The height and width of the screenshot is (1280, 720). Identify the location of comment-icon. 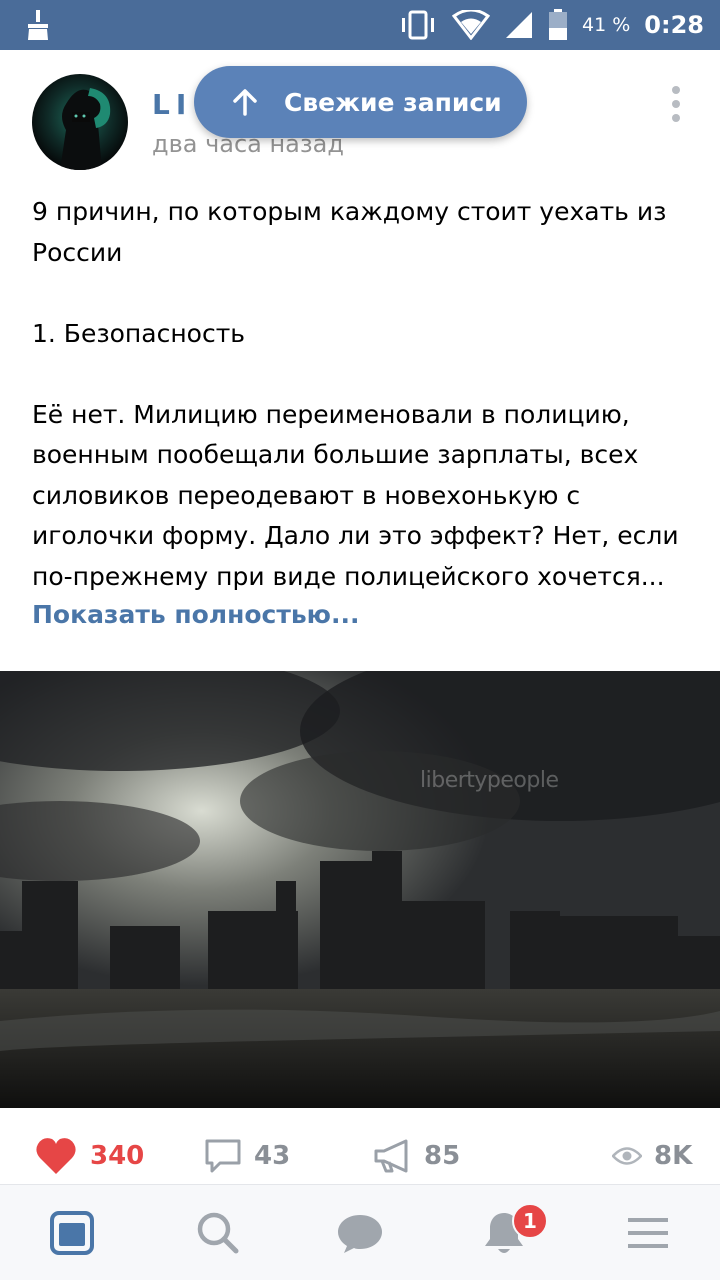
(223, 1156).